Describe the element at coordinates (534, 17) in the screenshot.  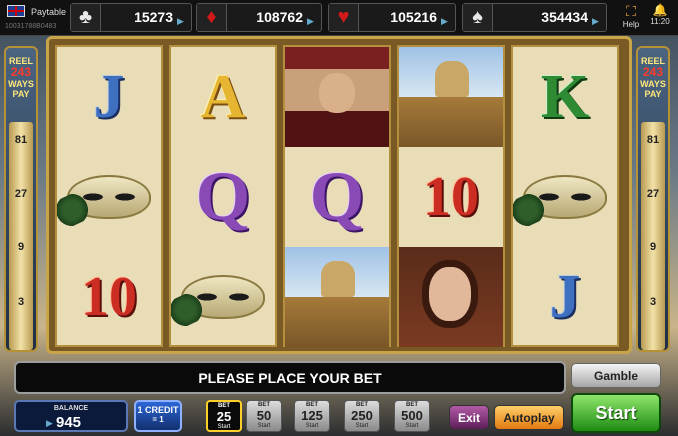
I see `jackpot-spades: ♠ 354434 ▶` at that location.